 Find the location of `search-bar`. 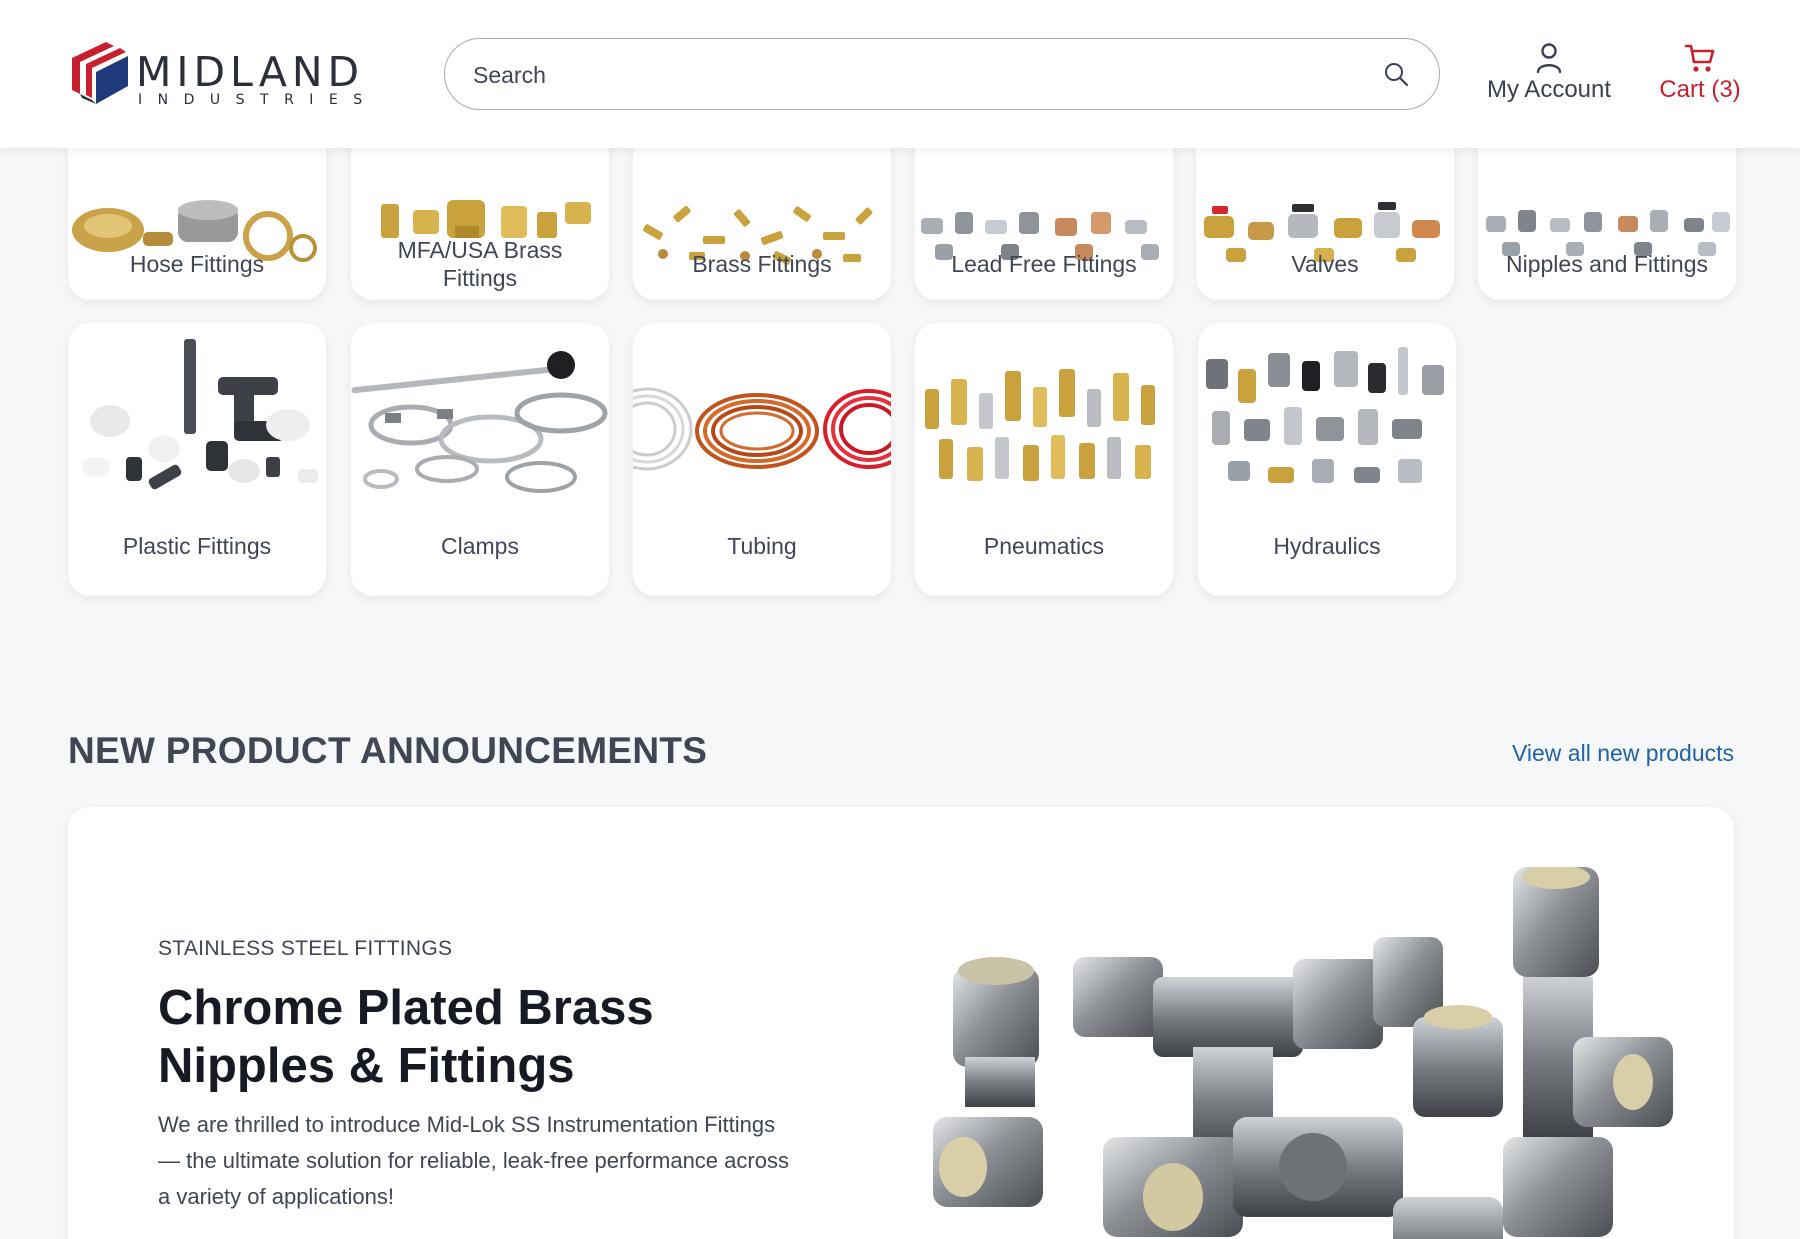

search-bar is located at coordinates (942, 74).